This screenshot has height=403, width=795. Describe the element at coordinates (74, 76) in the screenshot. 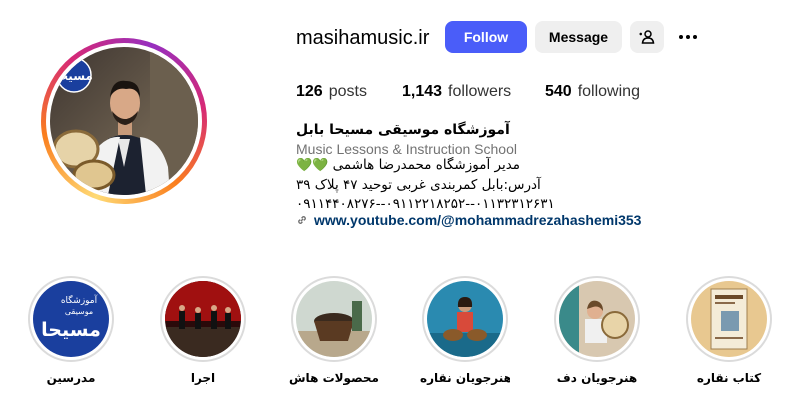

I see `avatar-logo-text: مسیحا` at that location.